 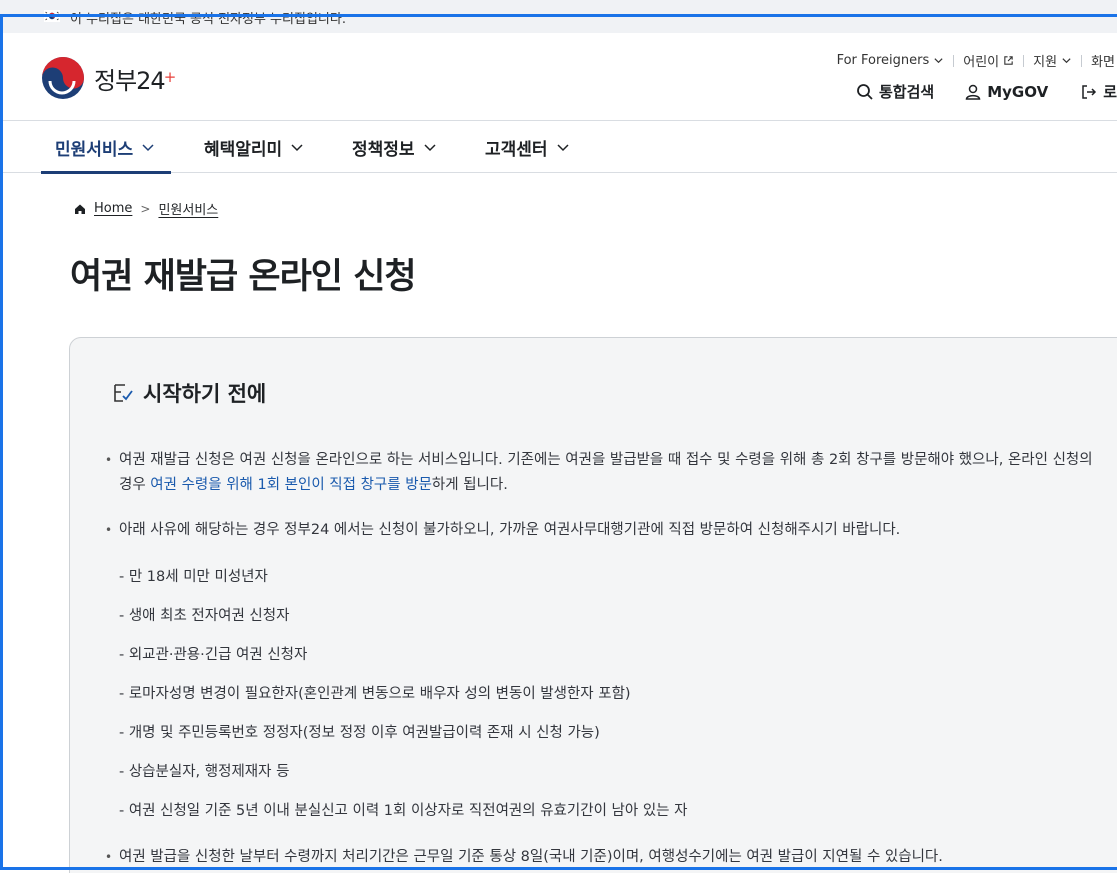 I want to click on list-item: - 생애 최초 전자여권 신청자, so click(x=204, y=616).